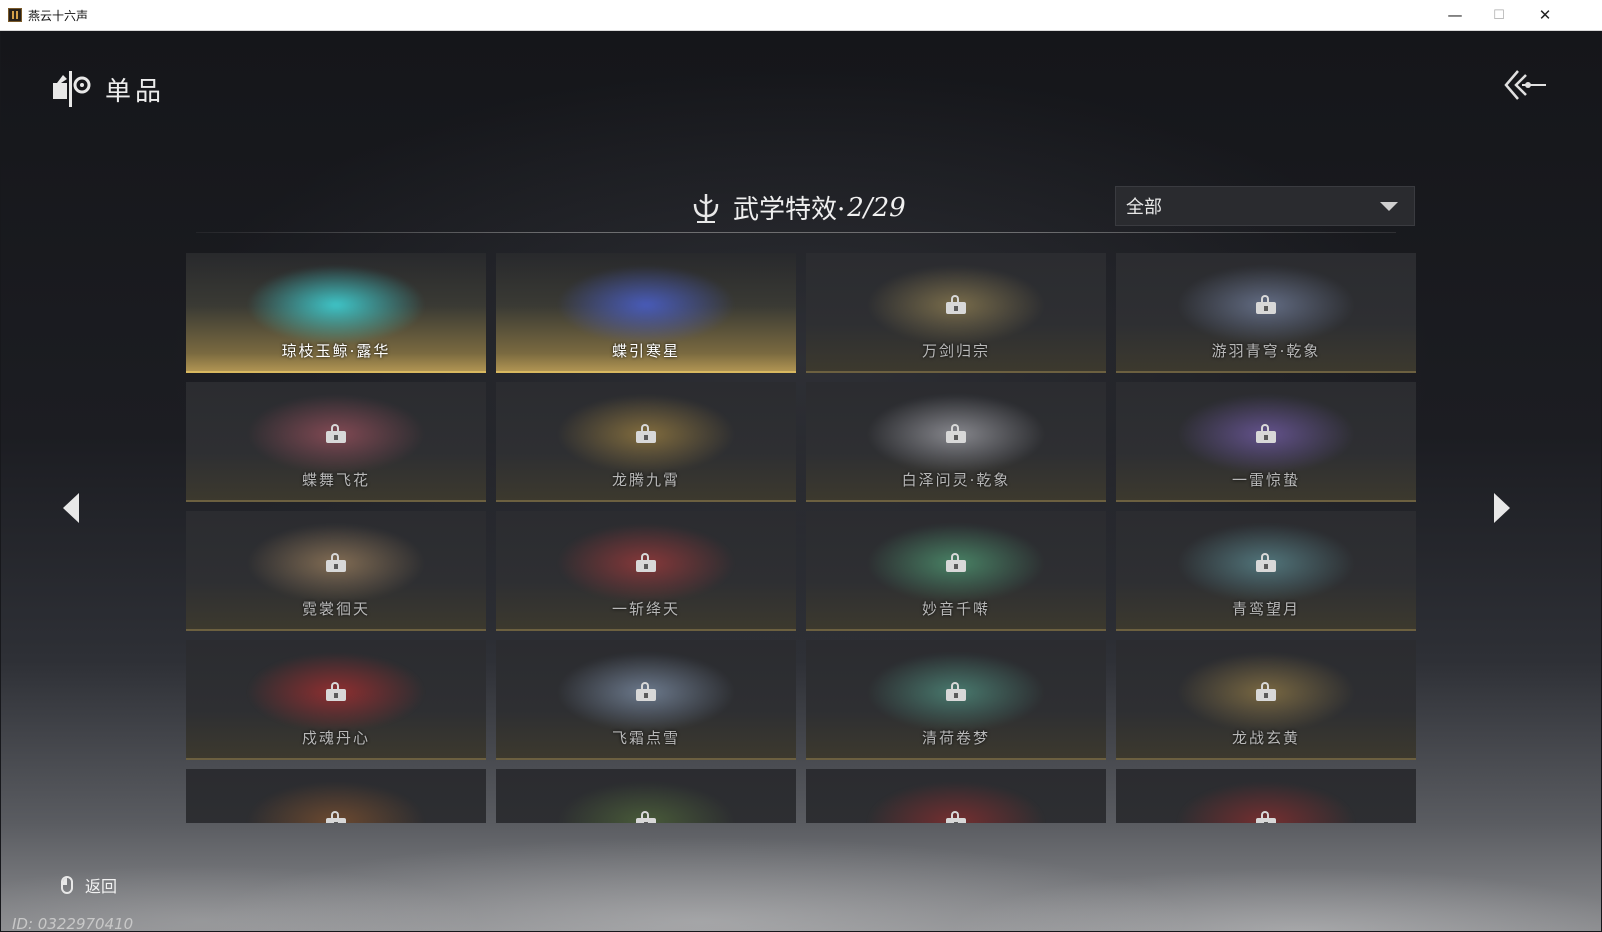  What do you see at coordinates (955, 351) in the screenshot?
I see `effect-card-name: 万剑归宗` at bounding box center [955, 351].